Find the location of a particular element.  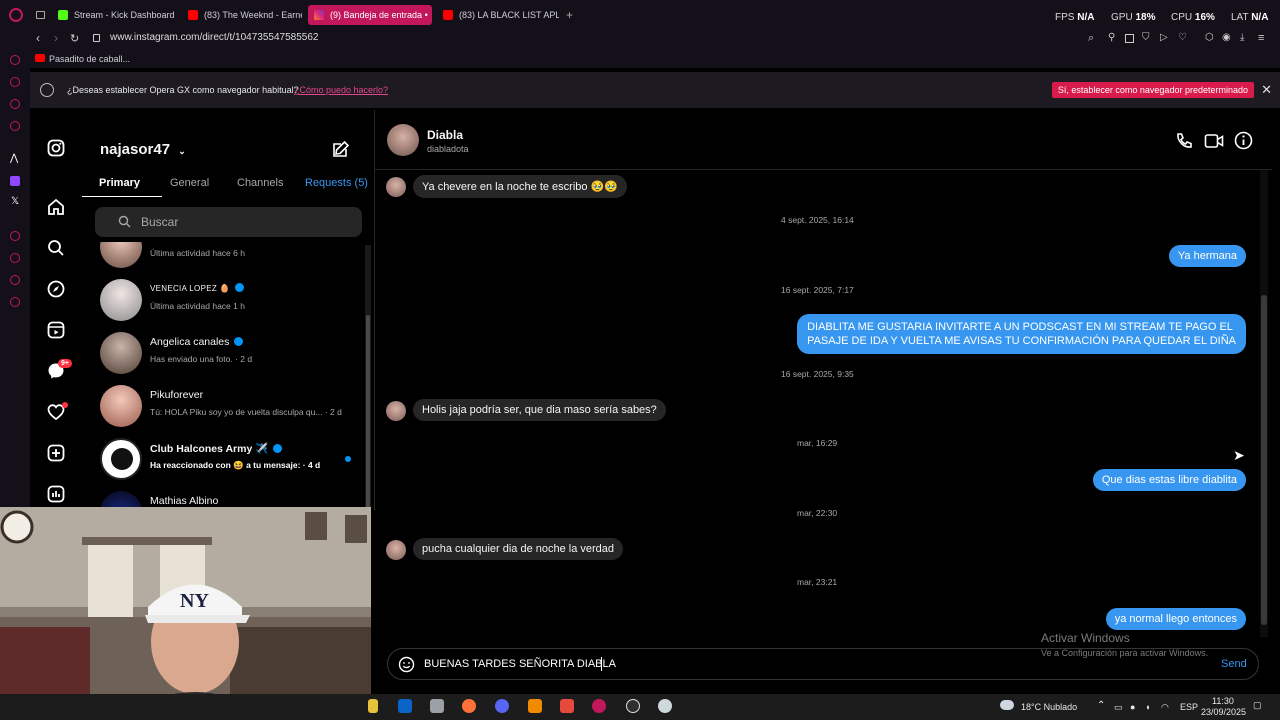

tab-youtube-blacklist: (83) LA BLACK LIST APLA is located at coordinates (498, 15).